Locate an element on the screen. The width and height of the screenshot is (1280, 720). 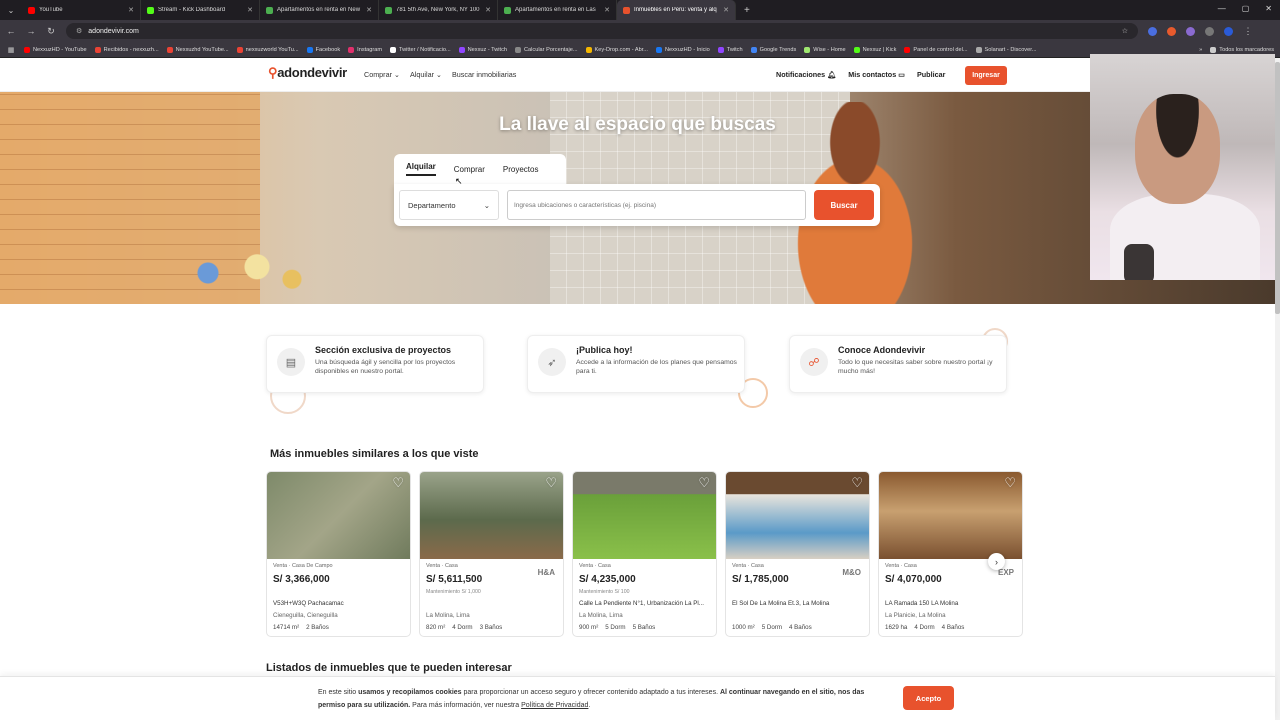
bookmark-item: Instagram is located at coordinates (365, 49).